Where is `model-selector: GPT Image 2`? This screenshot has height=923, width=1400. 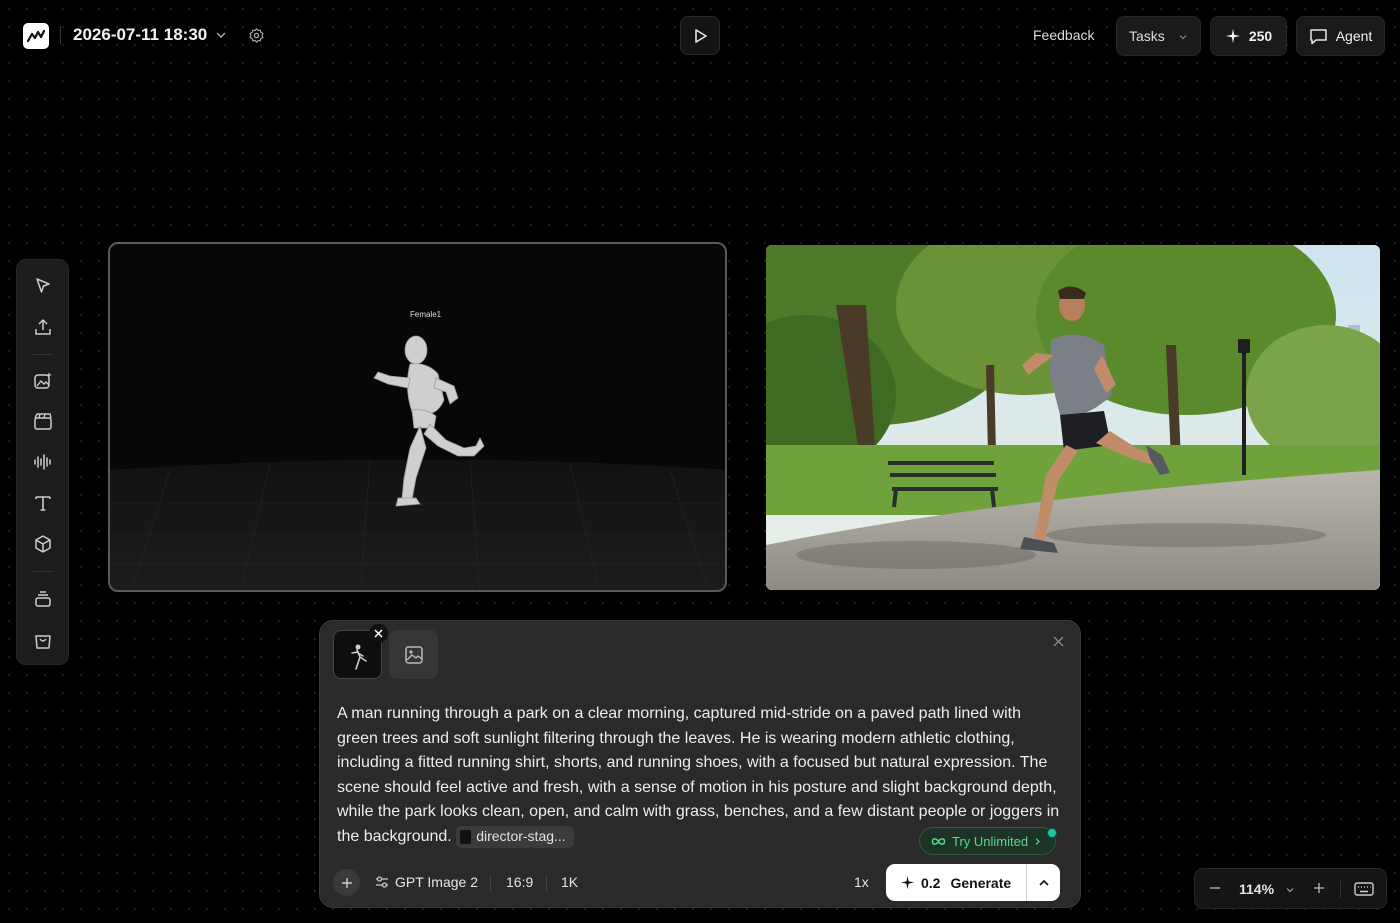
model-selector: GPT Image 2 is located at coordinates (426, 882).